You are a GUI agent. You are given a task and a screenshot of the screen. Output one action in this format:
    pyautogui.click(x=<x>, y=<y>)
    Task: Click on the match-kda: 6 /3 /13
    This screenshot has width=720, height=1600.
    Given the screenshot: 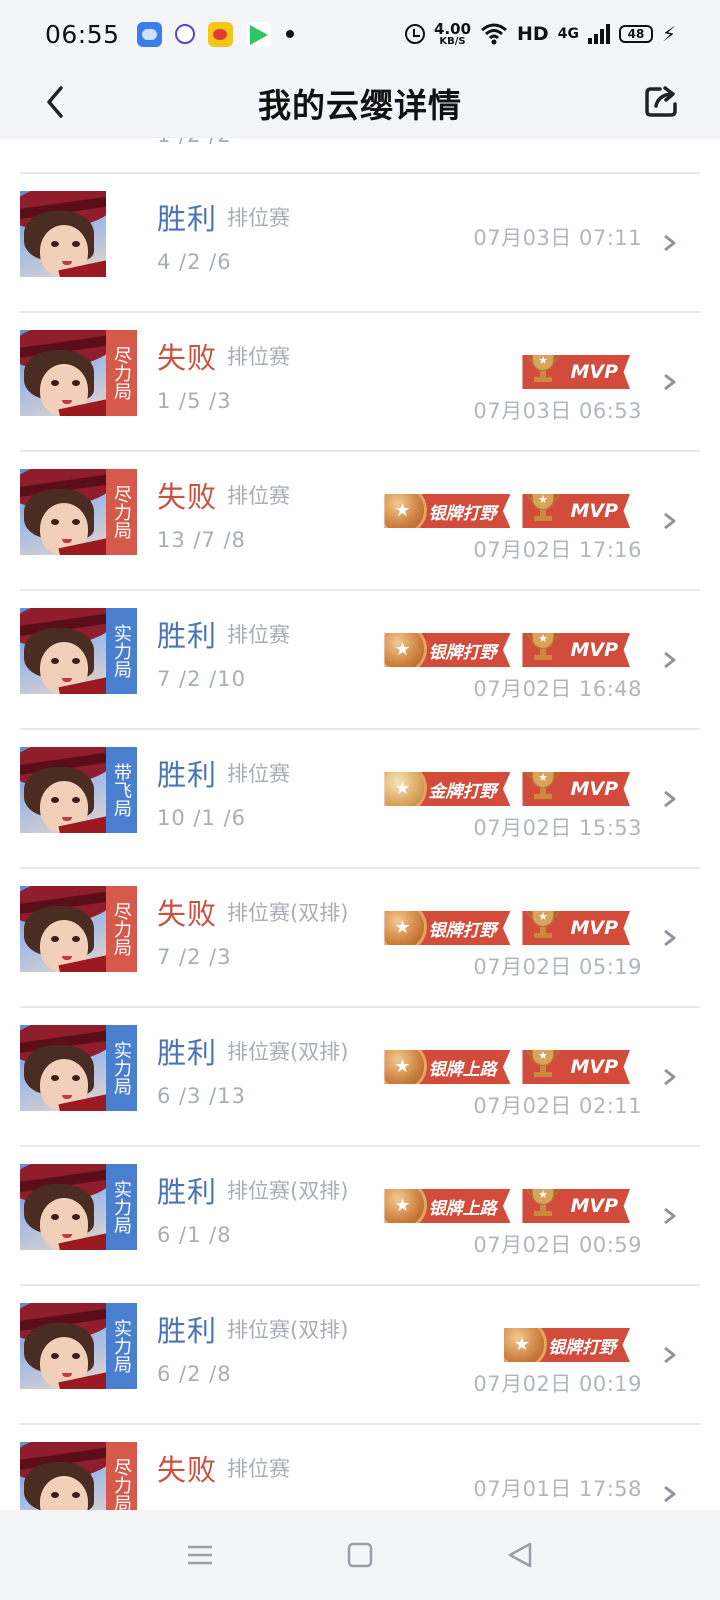 What is the action you would take?
    pyautogui.click(x=201, y=1096)
    